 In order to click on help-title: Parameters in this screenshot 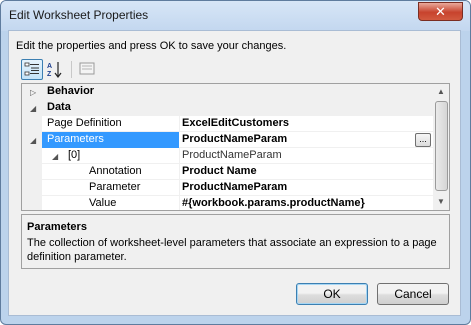, I will do `click(57, 227)`.